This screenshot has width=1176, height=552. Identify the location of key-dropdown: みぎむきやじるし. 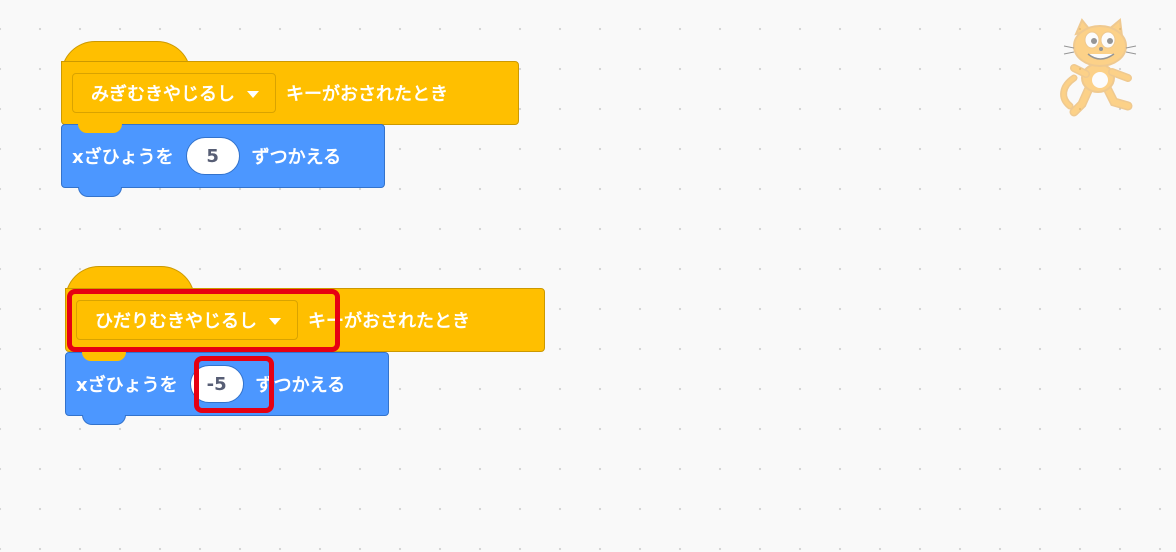
(174, 93).